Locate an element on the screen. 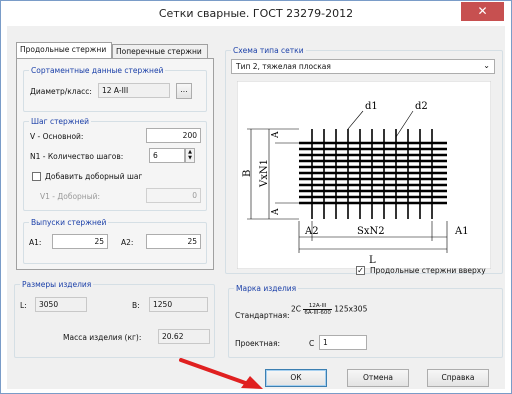  size-b-label: B: is located at coordinates (136, 305).